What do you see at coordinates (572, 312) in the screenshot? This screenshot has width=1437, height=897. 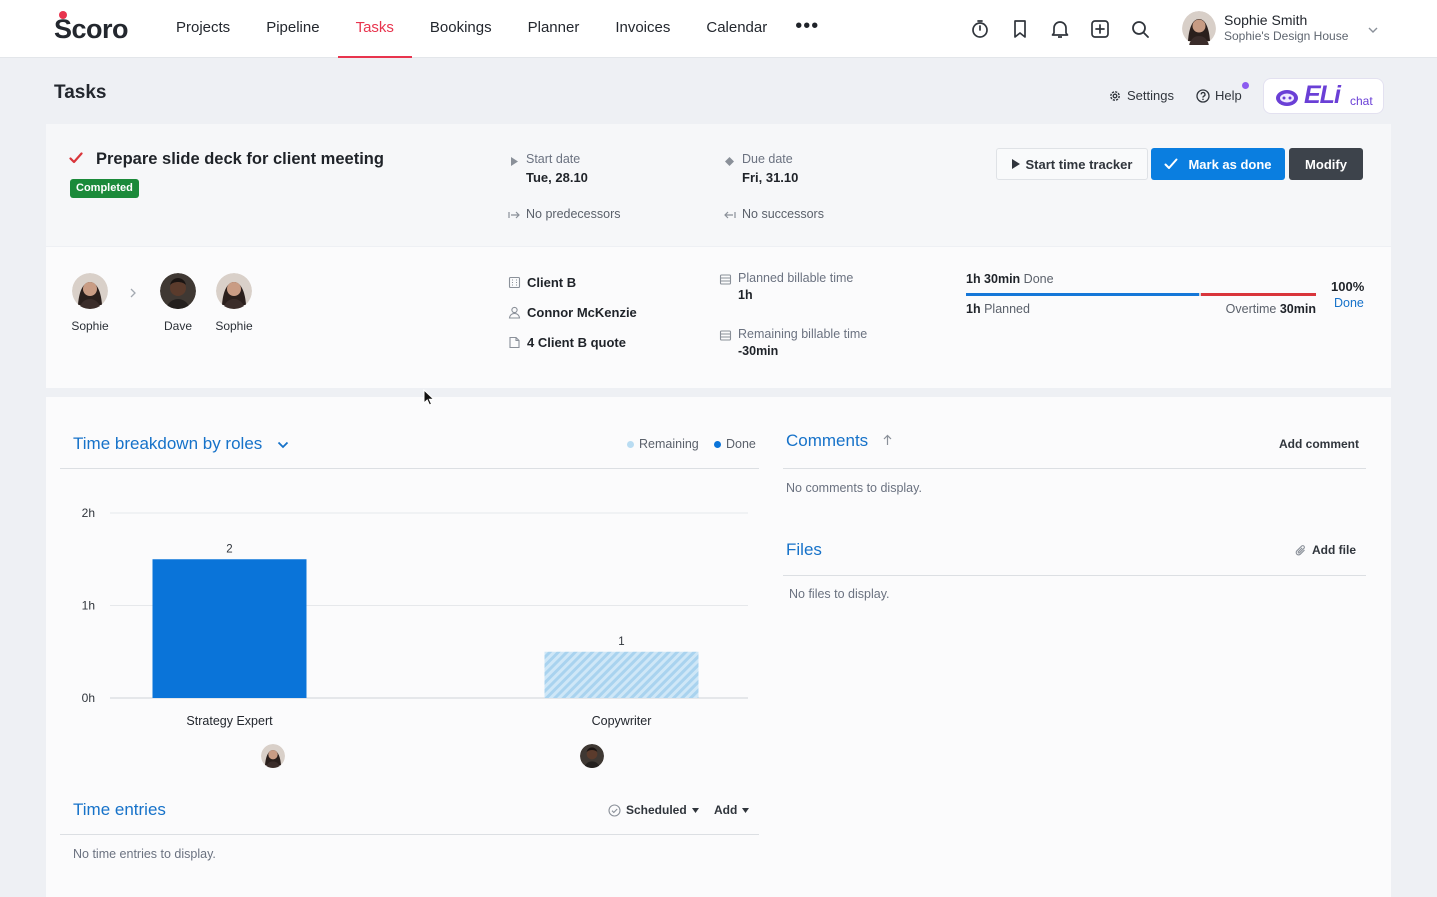 I see `contact-link: Connor McKenzie` at bounding box center [572, 312].